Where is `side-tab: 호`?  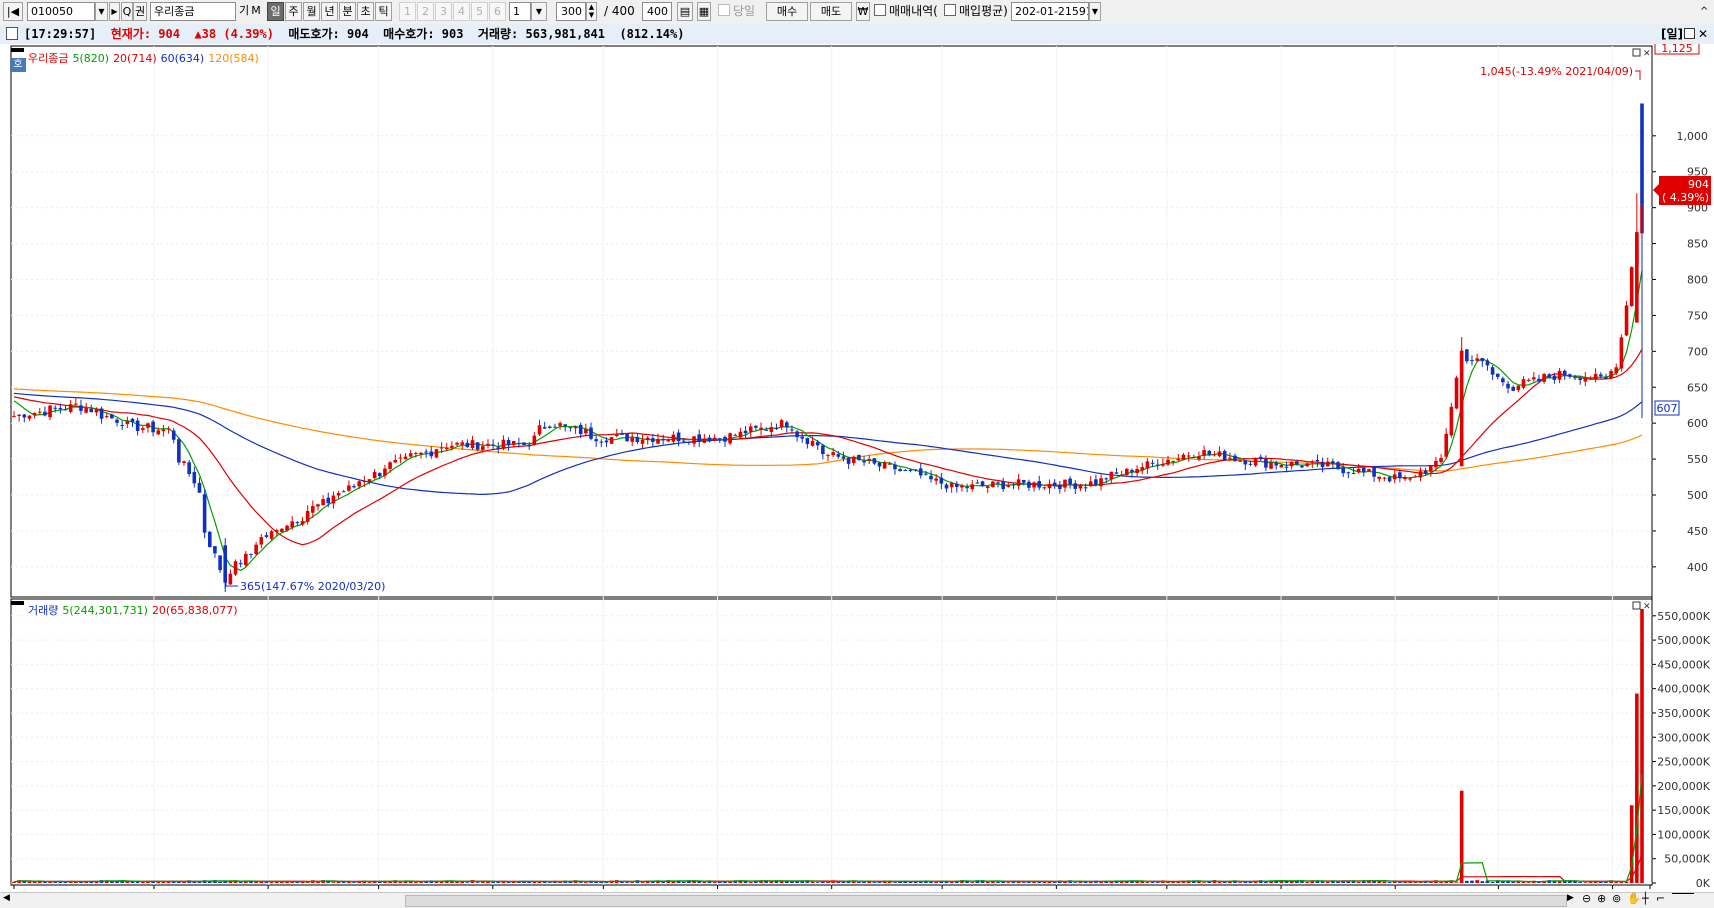
side-tab: 호 is located at coordinates (18, 65).